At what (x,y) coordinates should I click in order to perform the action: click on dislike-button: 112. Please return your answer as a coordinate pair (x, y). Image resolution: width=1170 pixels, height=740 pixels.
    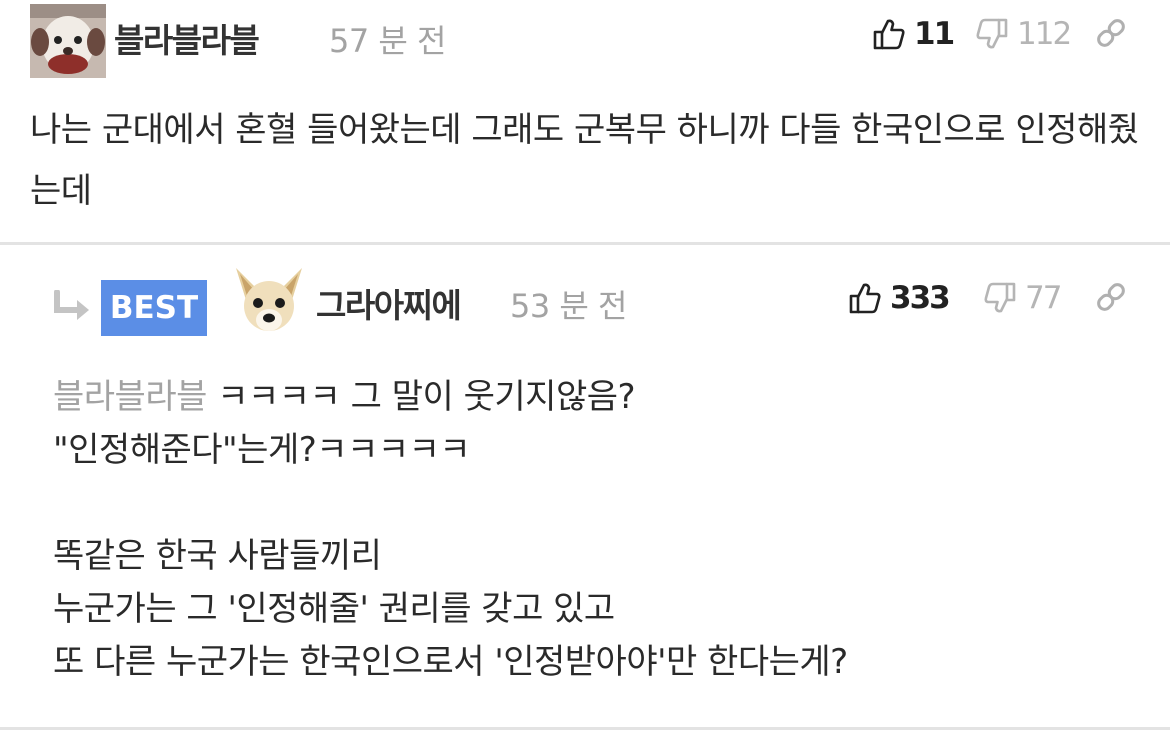
    Looking at the image, I should click on (1023, 34).